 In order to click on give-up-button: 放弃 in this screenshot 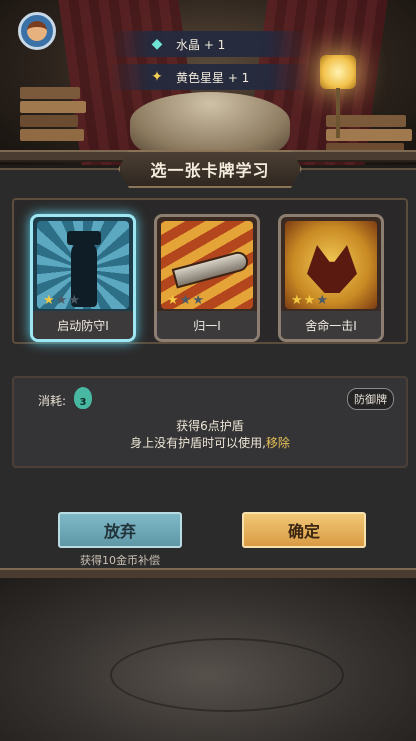, I will do `click(120, 530)`.